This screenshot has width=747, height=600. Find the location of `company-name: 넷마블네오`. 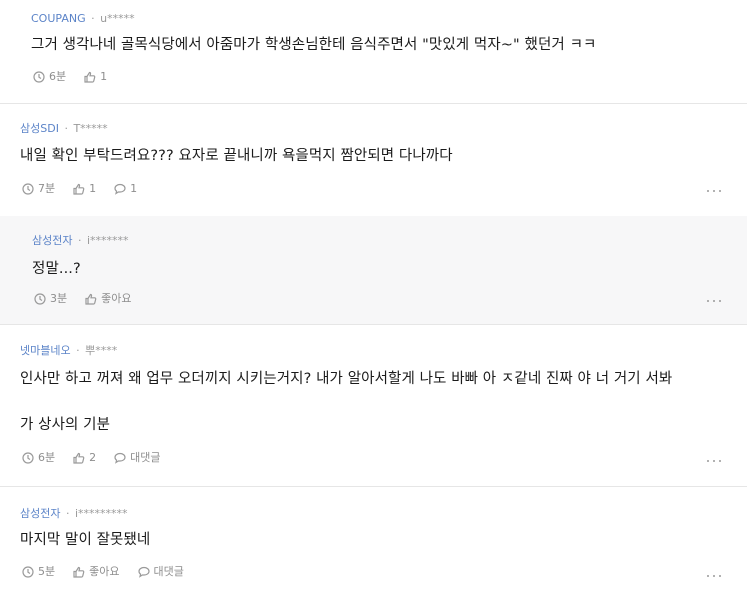

company-name: 넷마블네오 is located at coordinates (45, 350).